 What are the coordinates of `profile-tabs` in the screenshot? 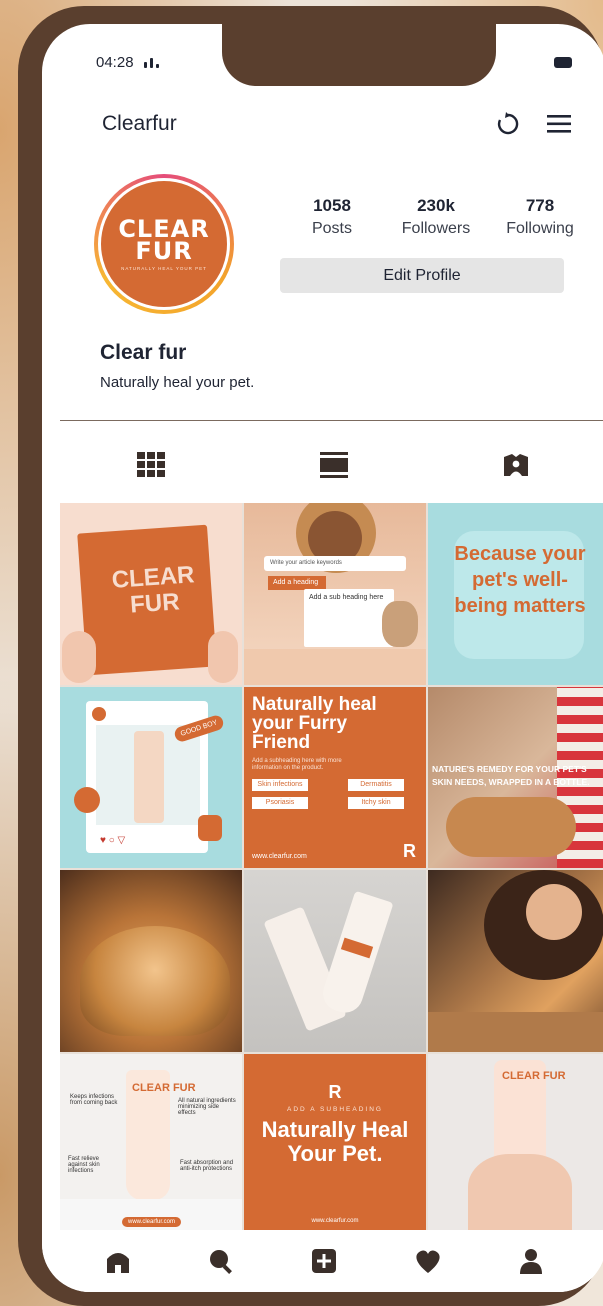 It's located at (331, 465).